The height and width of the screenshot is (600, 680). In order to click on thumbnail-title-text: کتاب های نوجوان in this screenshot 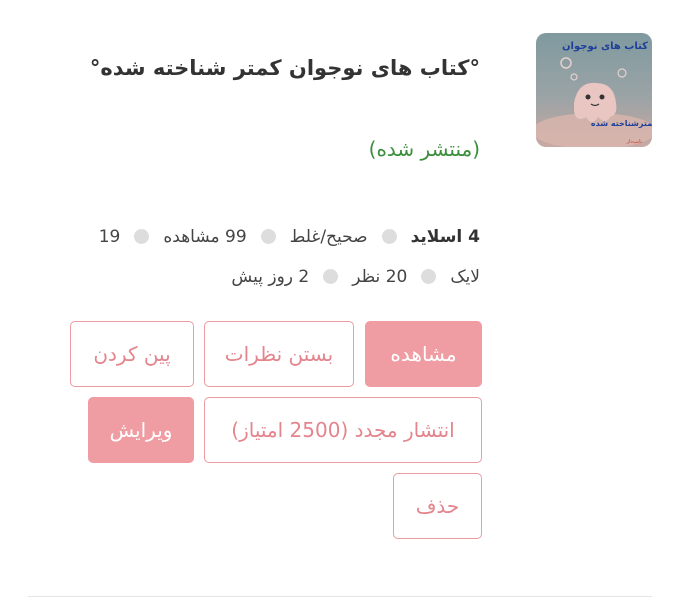, I will do `click(605, 46)`.